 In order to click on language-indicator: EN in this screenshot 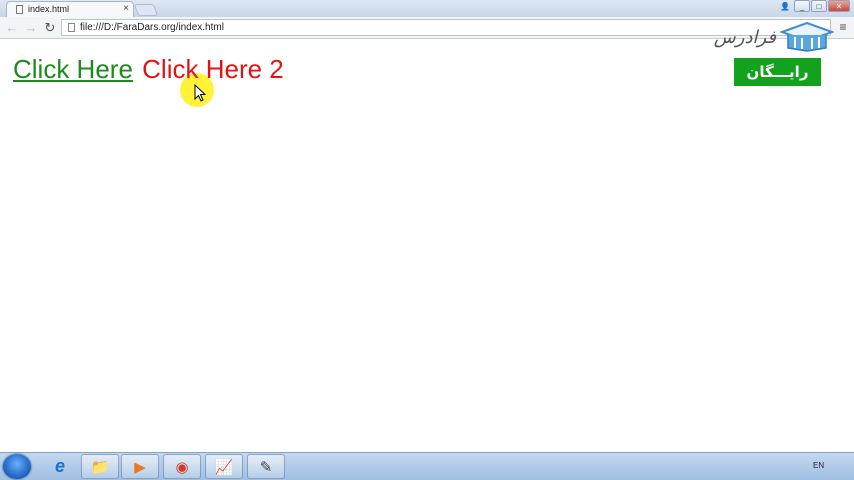, I will do `click(818, 465)`.